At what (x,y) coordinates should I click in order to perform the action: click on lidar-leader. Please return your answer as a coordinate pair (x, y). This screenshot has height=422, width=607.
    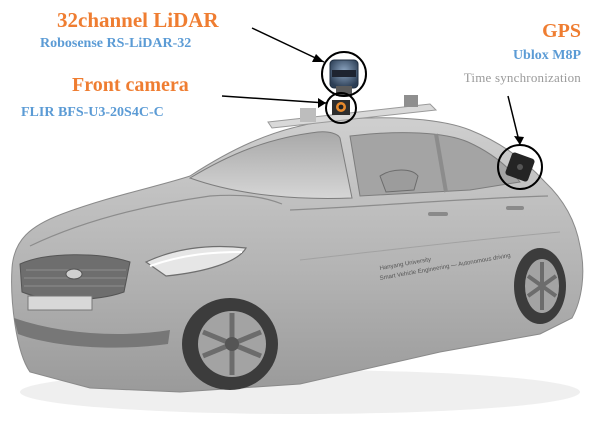
    Looking at the image, I should click on (288, 45).